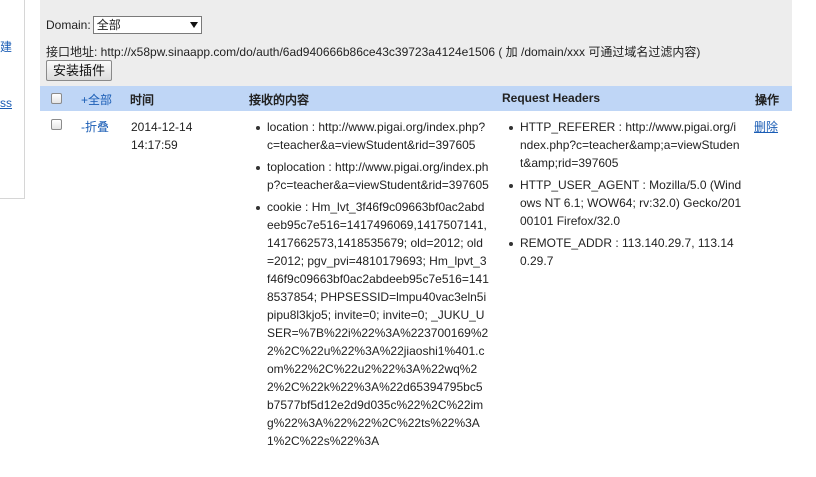 This screenshot has height=477, width=816. What do you see at coordinates (68, 25) in the screenshot?
I see `domain-label: Domain:` at bounding box center [68, 25].